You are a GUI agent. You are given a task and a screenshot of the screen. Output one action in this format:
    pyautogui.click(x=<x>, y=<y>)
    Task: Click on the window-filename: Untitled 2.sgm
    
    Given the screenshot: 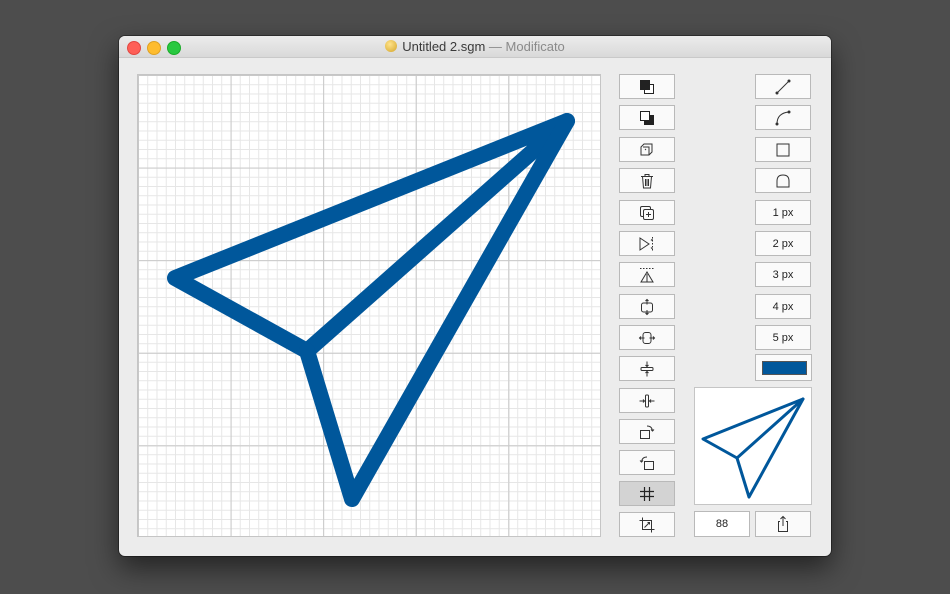 What is the action you would take?
    pyautogui.click(x=444, y=46)
    